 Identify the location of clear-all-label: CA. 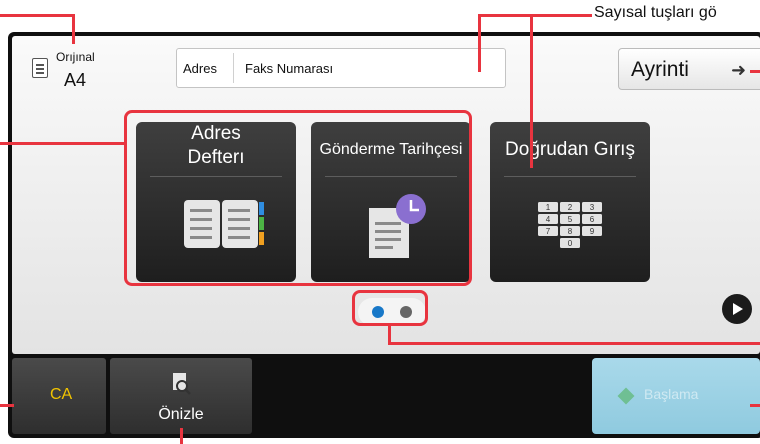
(61, 394).